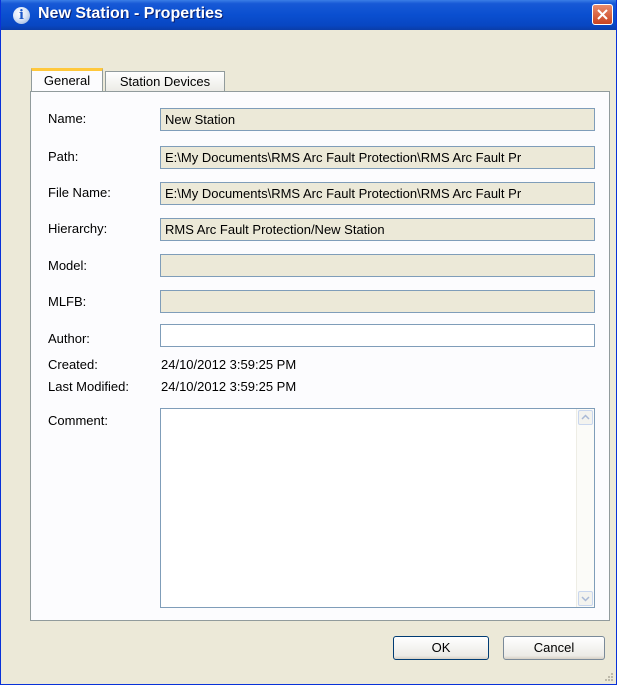 The width and height of the screenshot is (617, 685). I want to click on created-value: 24/10/2012 3:59:25 PM, so click(229, 364).